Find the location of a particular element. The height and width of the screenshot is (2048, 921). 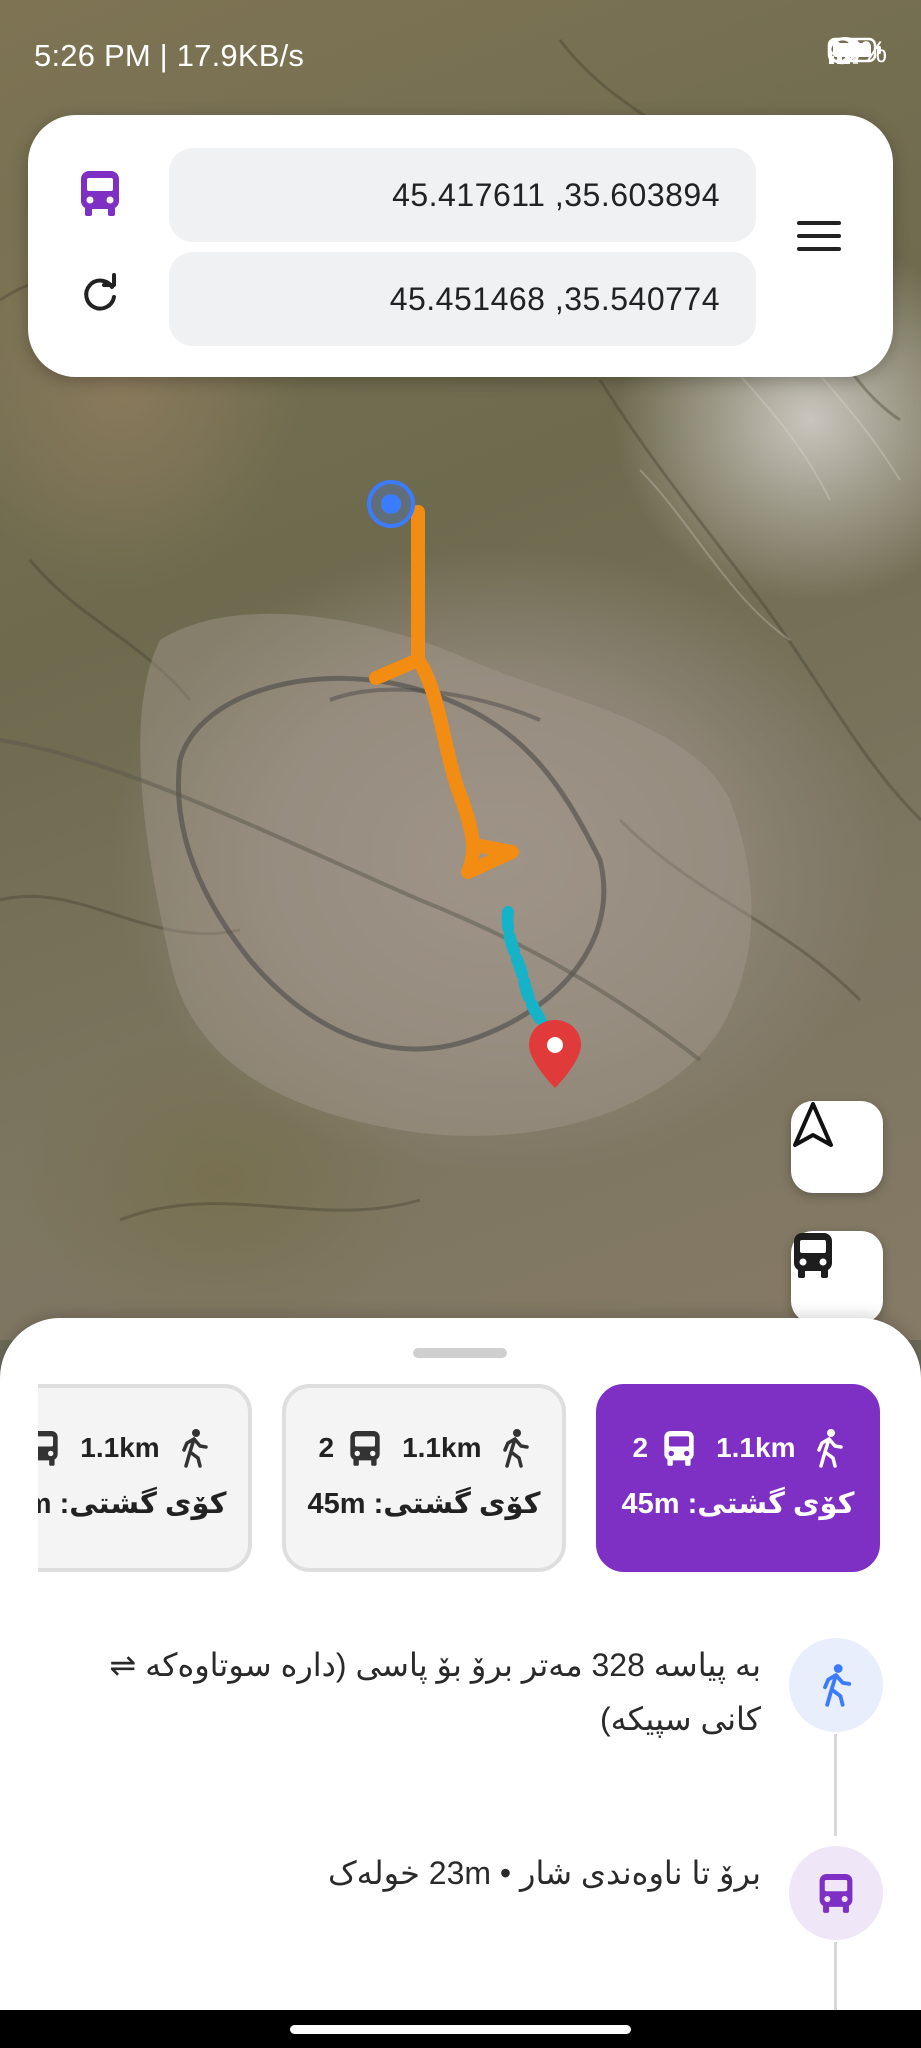

refresh-icon is located at coordinates (105, 300).